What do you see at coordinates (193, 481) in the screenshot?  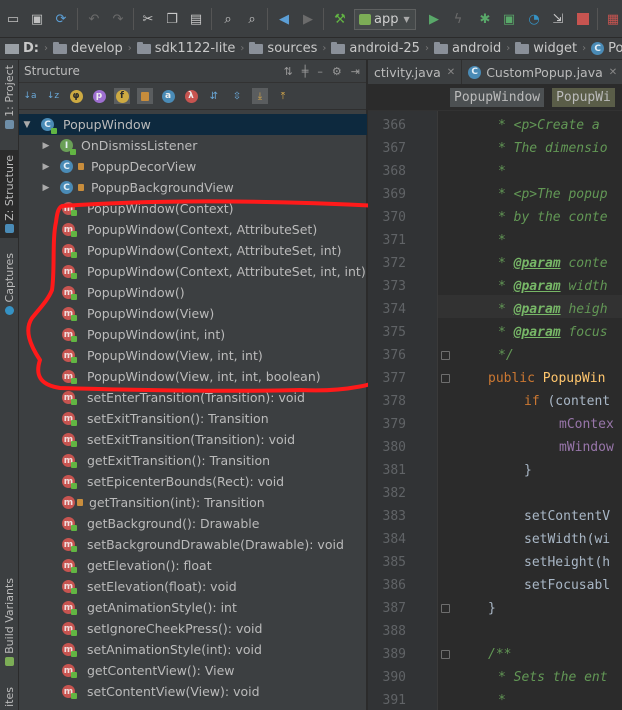 I see `tree-method: m setEpicenterBounds(Rect): void` at bounding box center [193, 481].